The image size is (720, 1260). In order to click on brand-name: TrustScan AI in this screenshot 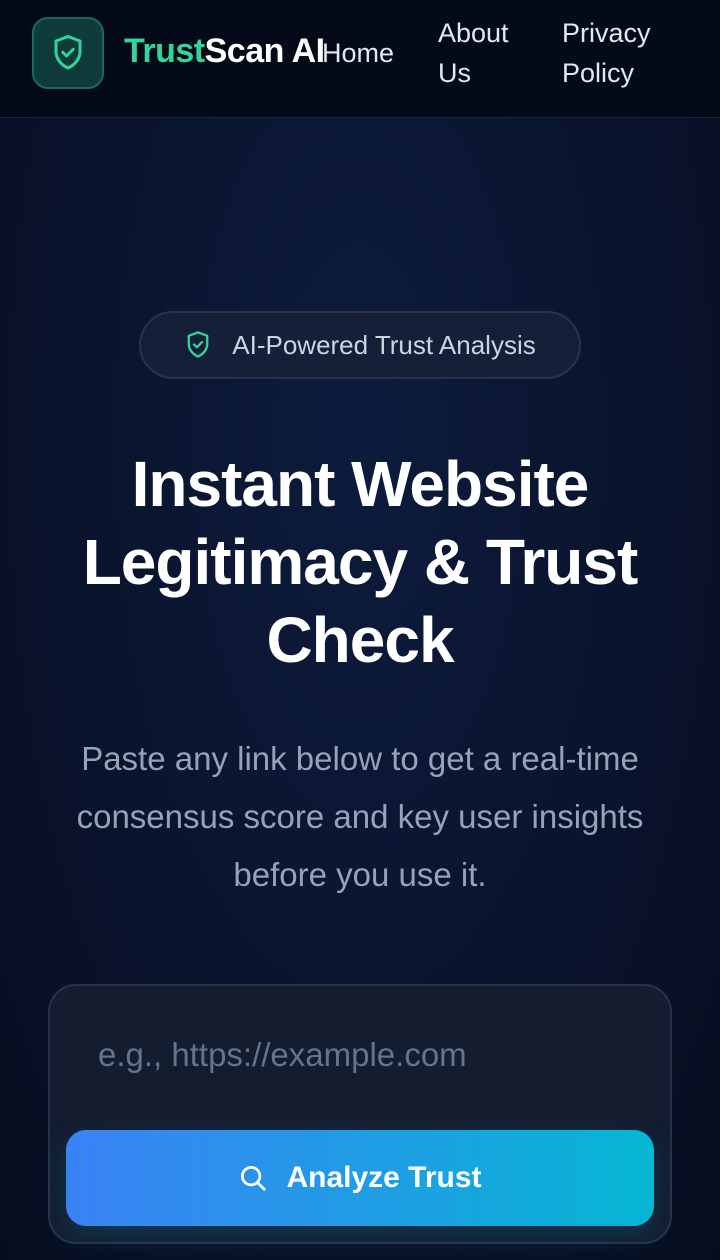, I will do `click(224, 51)`.